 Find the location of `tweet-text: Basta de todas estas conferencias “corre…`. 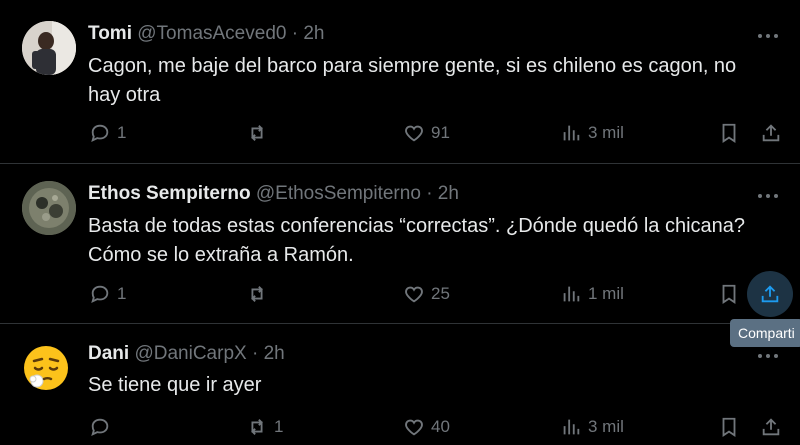

tweet-text: Basta de todas estas conferencias “corre… is located at coordinates (417, 240).